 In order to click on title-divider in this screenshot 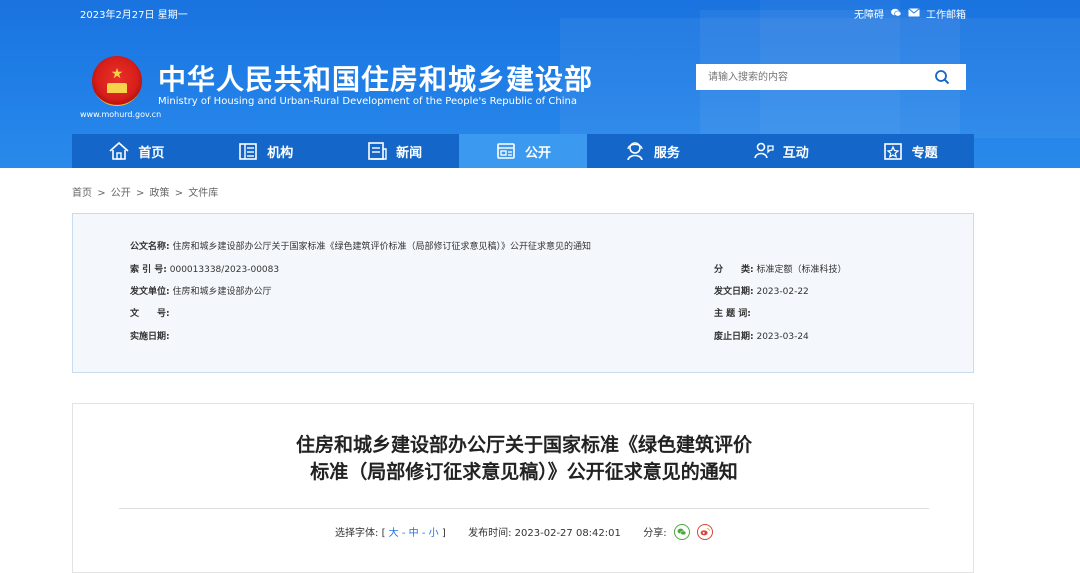, I will do `click(524, 508)`.